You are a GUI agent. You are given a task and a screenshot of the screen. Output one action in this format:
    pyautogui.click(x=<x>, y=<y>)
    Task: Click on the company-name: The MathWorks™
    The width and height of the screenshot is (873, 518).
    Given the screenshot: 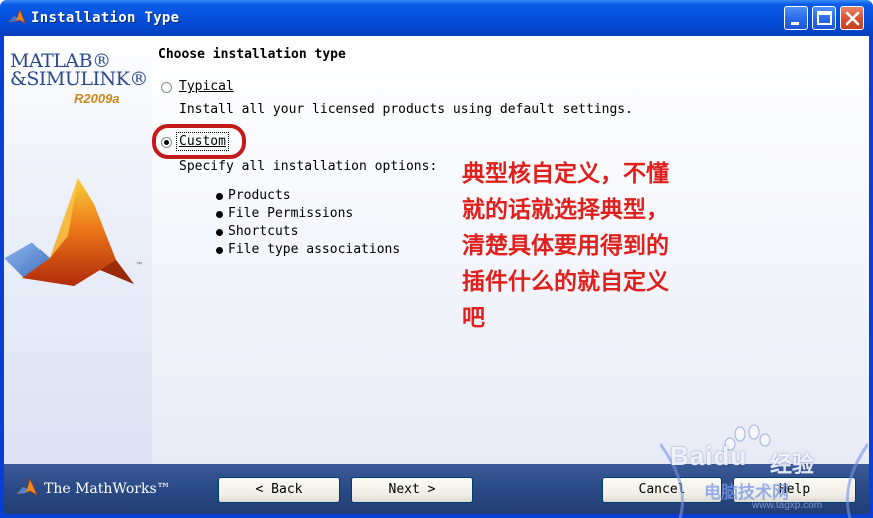 What is the action you would take?
    pyautogui.click(x=107, y=489)
    